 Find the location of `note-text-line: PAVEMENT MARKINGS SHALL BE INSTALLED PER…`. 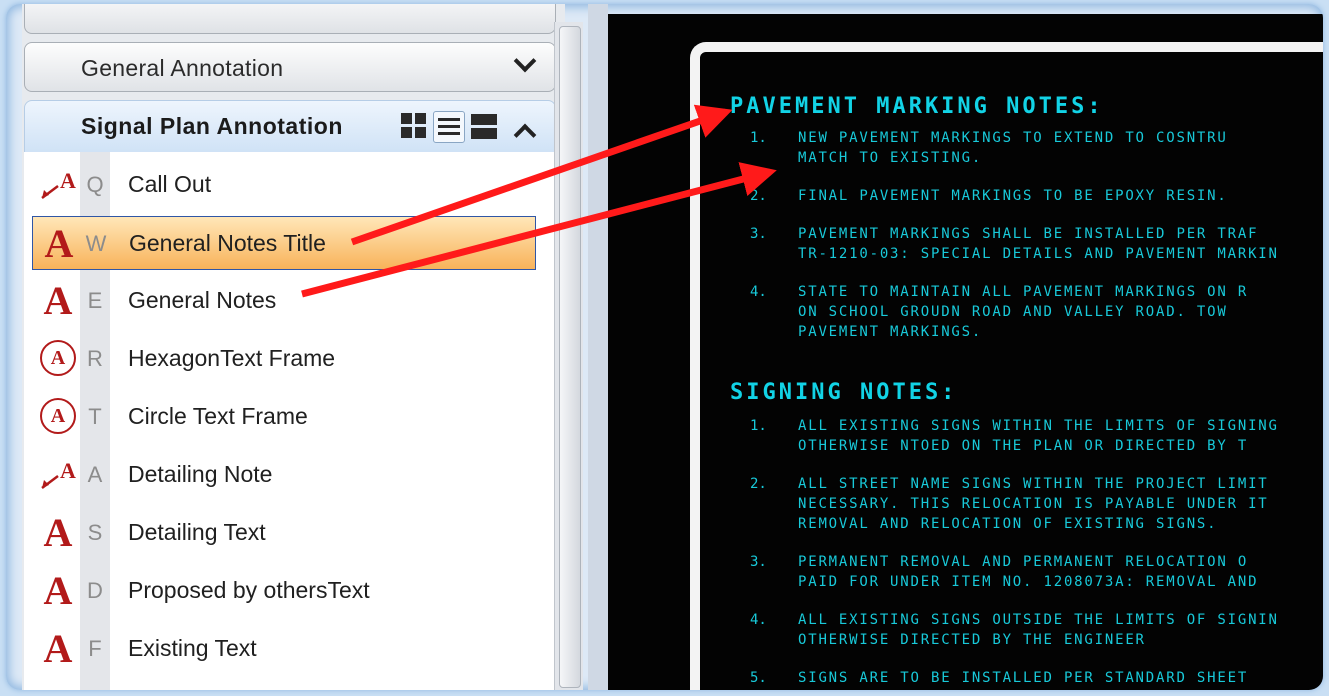

note-text-line: PAVEMENT MARKINGS SHALL BE INSTALLED PER… is located at coordinates (1028, 234).